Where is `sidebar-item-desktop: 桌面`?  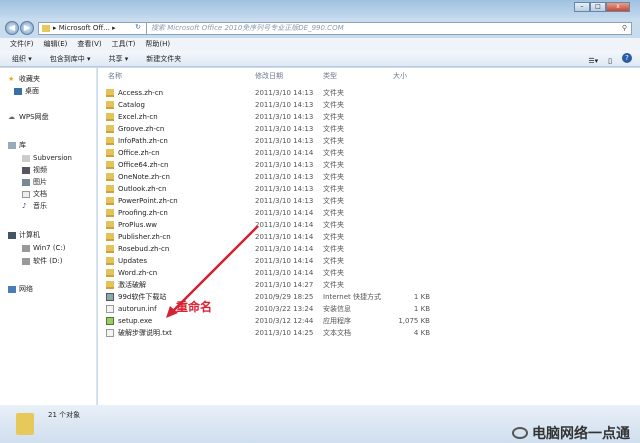 sidebar-item-desktop: 桌面 is located at coordinates (26, 91).